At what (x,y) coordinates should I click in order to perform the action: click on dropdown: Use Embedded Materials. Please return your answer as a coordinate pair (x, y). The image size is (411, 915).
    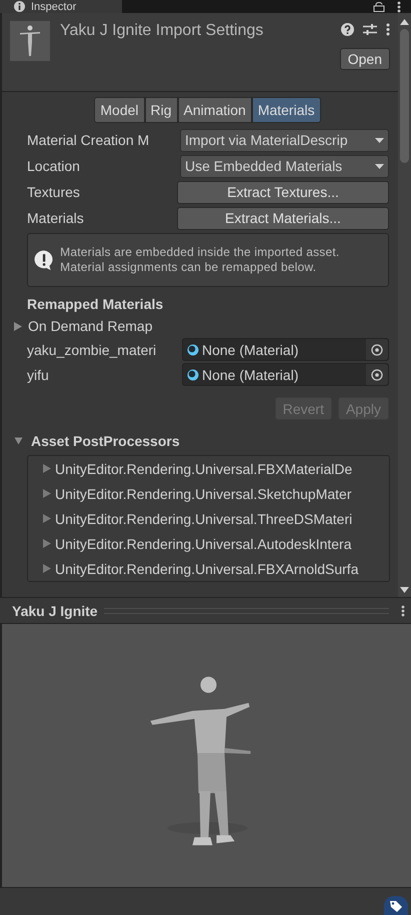
    Looking at the image, I should click on (284, 166).